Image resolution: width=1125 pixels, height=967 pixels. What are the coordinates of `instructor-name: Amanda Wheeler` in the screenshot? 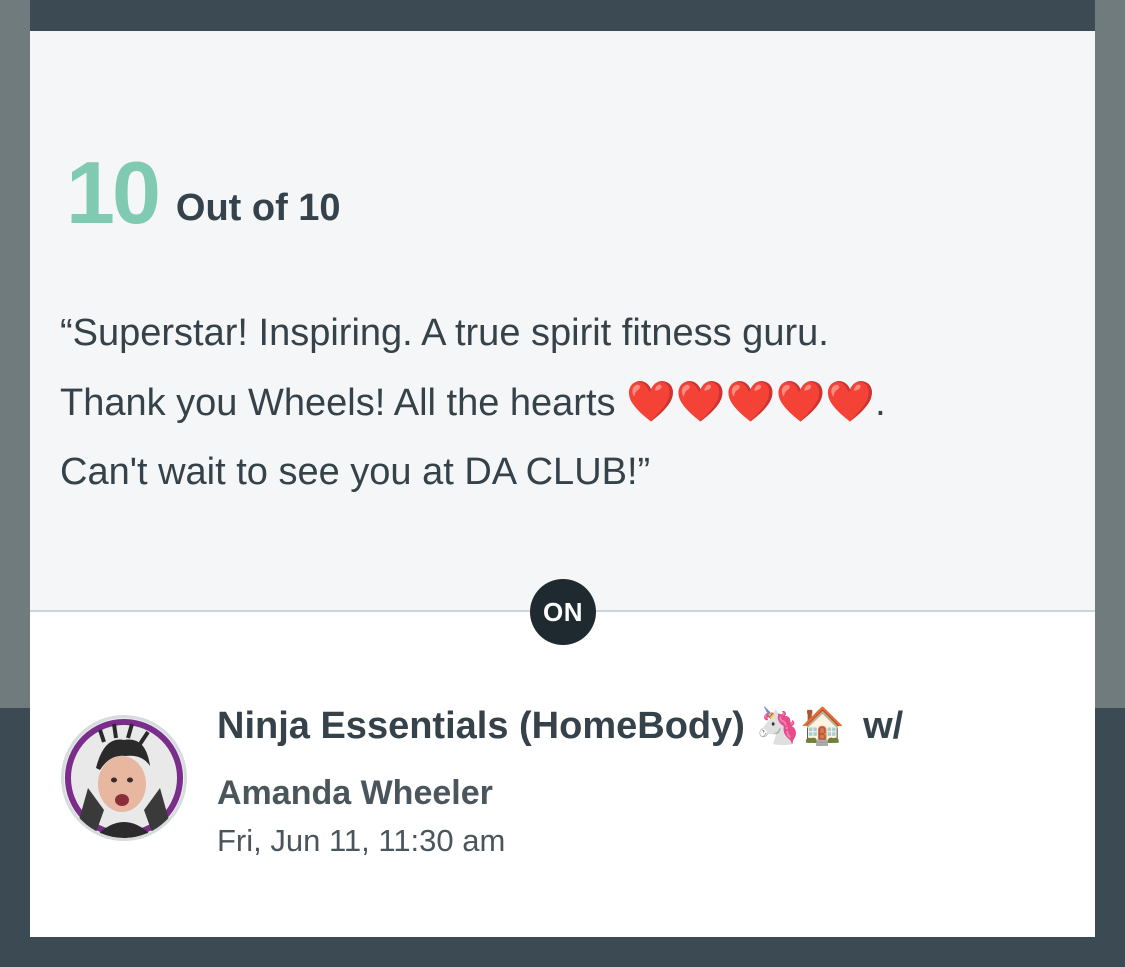 It's located at (355, 793).